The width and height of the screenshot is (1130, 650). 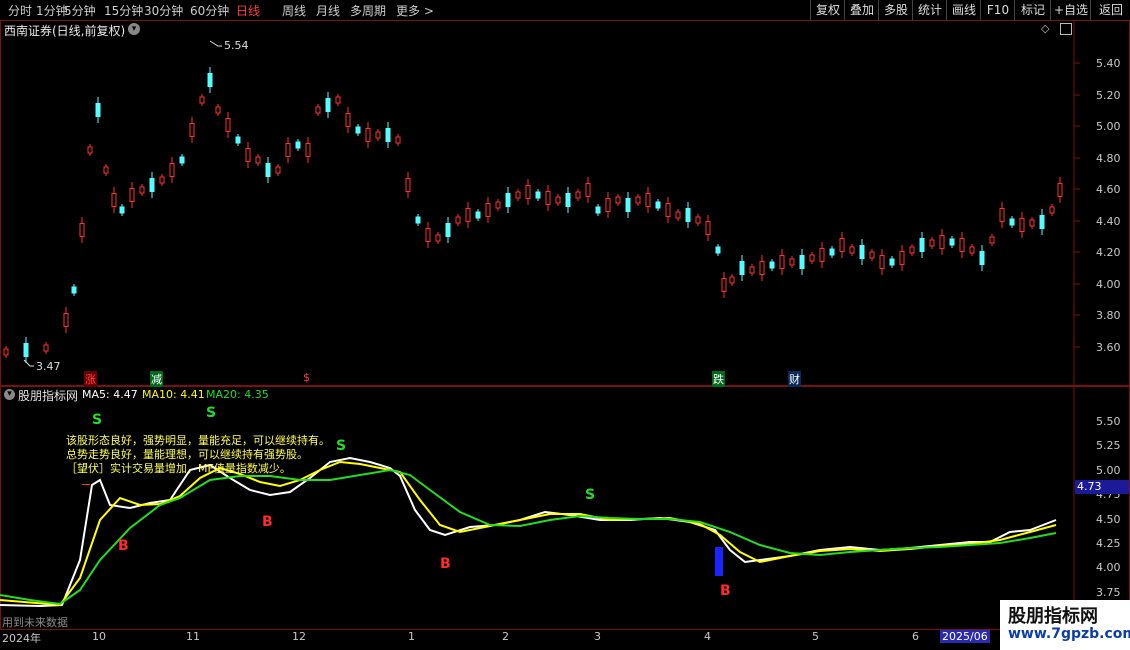 What do you see at coordinates (718, 379) in the screenshot?
I see `event-marker-die: 跌` at bounding box center [718, 379].